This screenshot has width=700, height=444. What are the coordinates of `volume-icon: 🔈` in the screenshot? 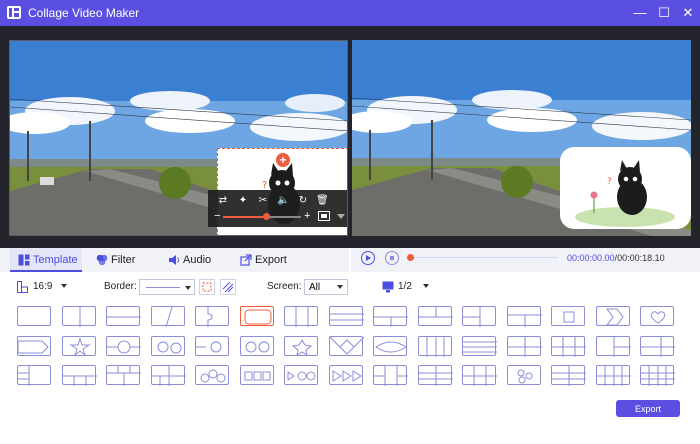 It's located at (283, 201).